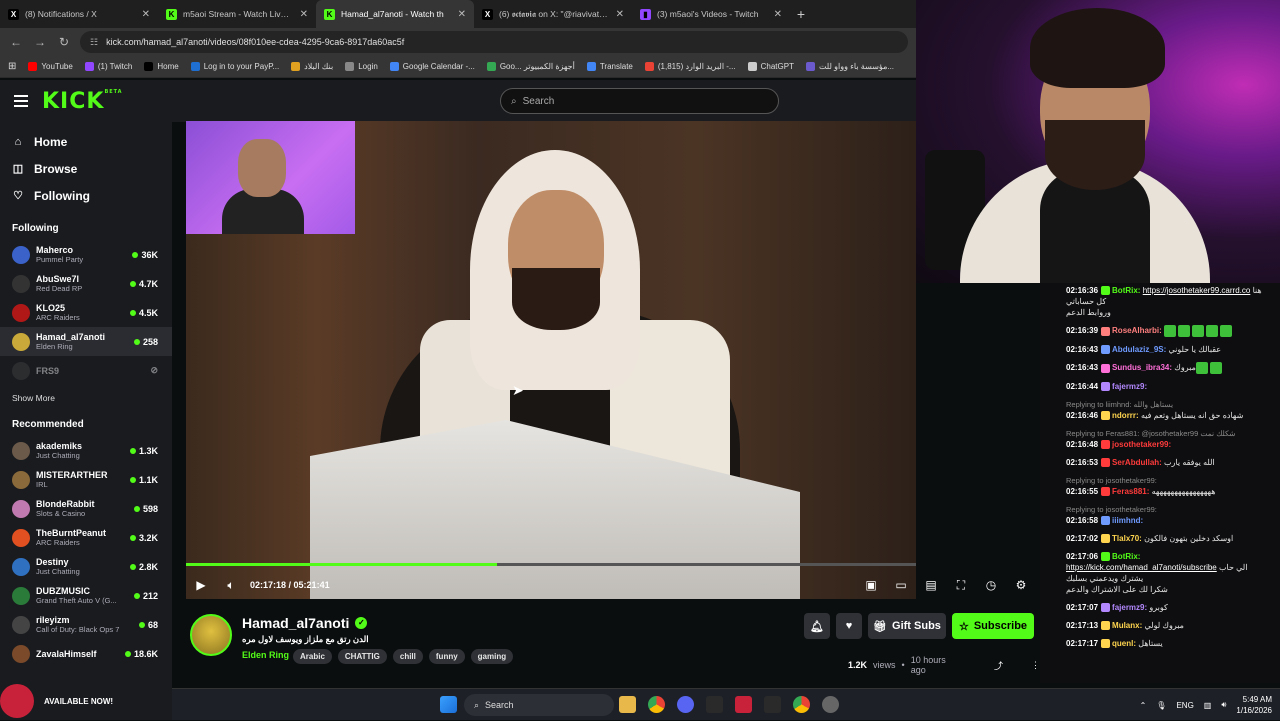 This screenshot has height=721, width=1280. What do you see at coordinates (492, 656) in the screenshot?
I see `stream-tag: gaming` at bounding box center [492, 656].